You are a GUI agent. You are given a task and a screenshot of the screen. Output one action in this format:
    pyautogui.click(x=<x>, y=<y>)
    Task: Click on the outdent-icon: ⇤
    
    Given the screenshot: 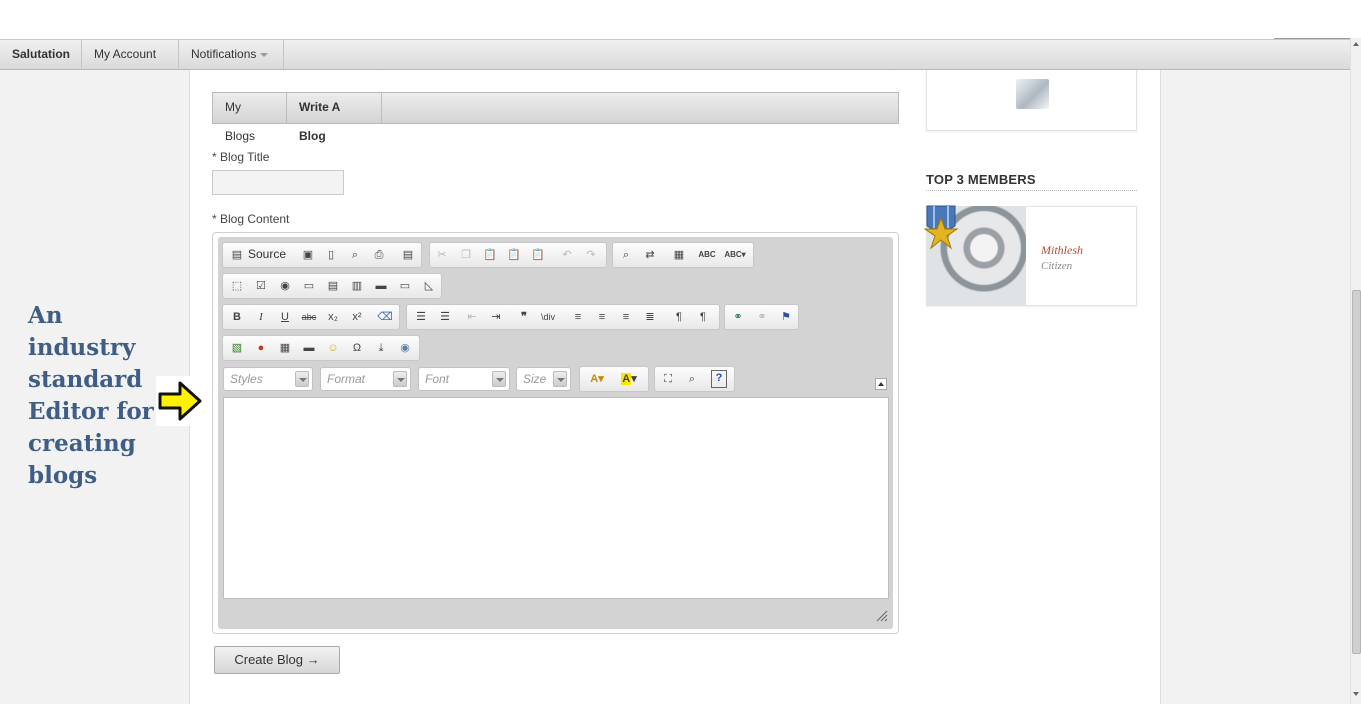 What is the action you would take?
    pyautogui.click(x=472, y=317)
    